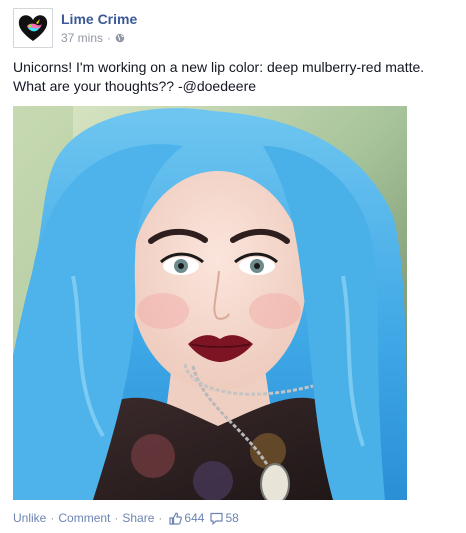 This screenshot has height=533, width=466. What do you see at coordinates (176, 518) in the screenshot?
I see `thumbs-up-icon` at bounding box center [176, 518].